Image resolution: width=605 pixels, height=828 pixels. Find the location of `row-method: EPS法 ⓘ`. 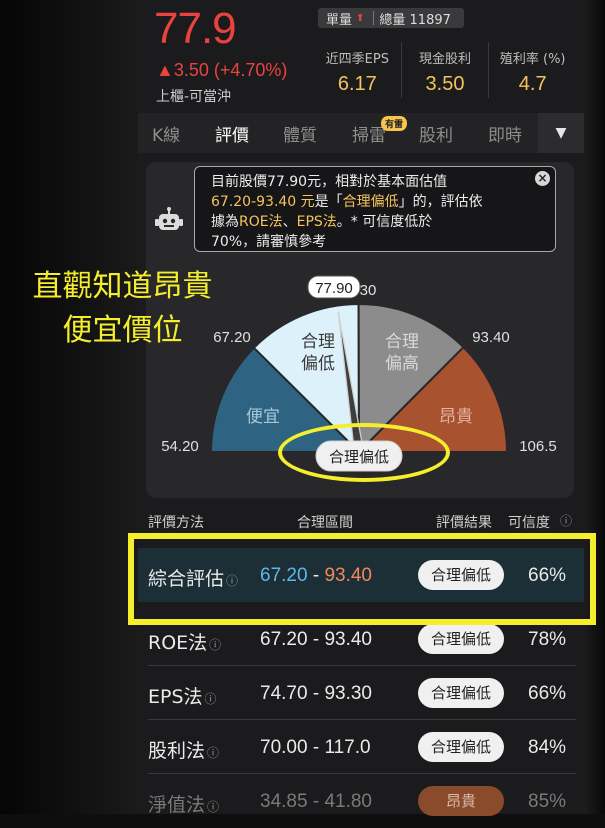

row-method: EPS法 ⓘ is located at coordinates (182, 697).